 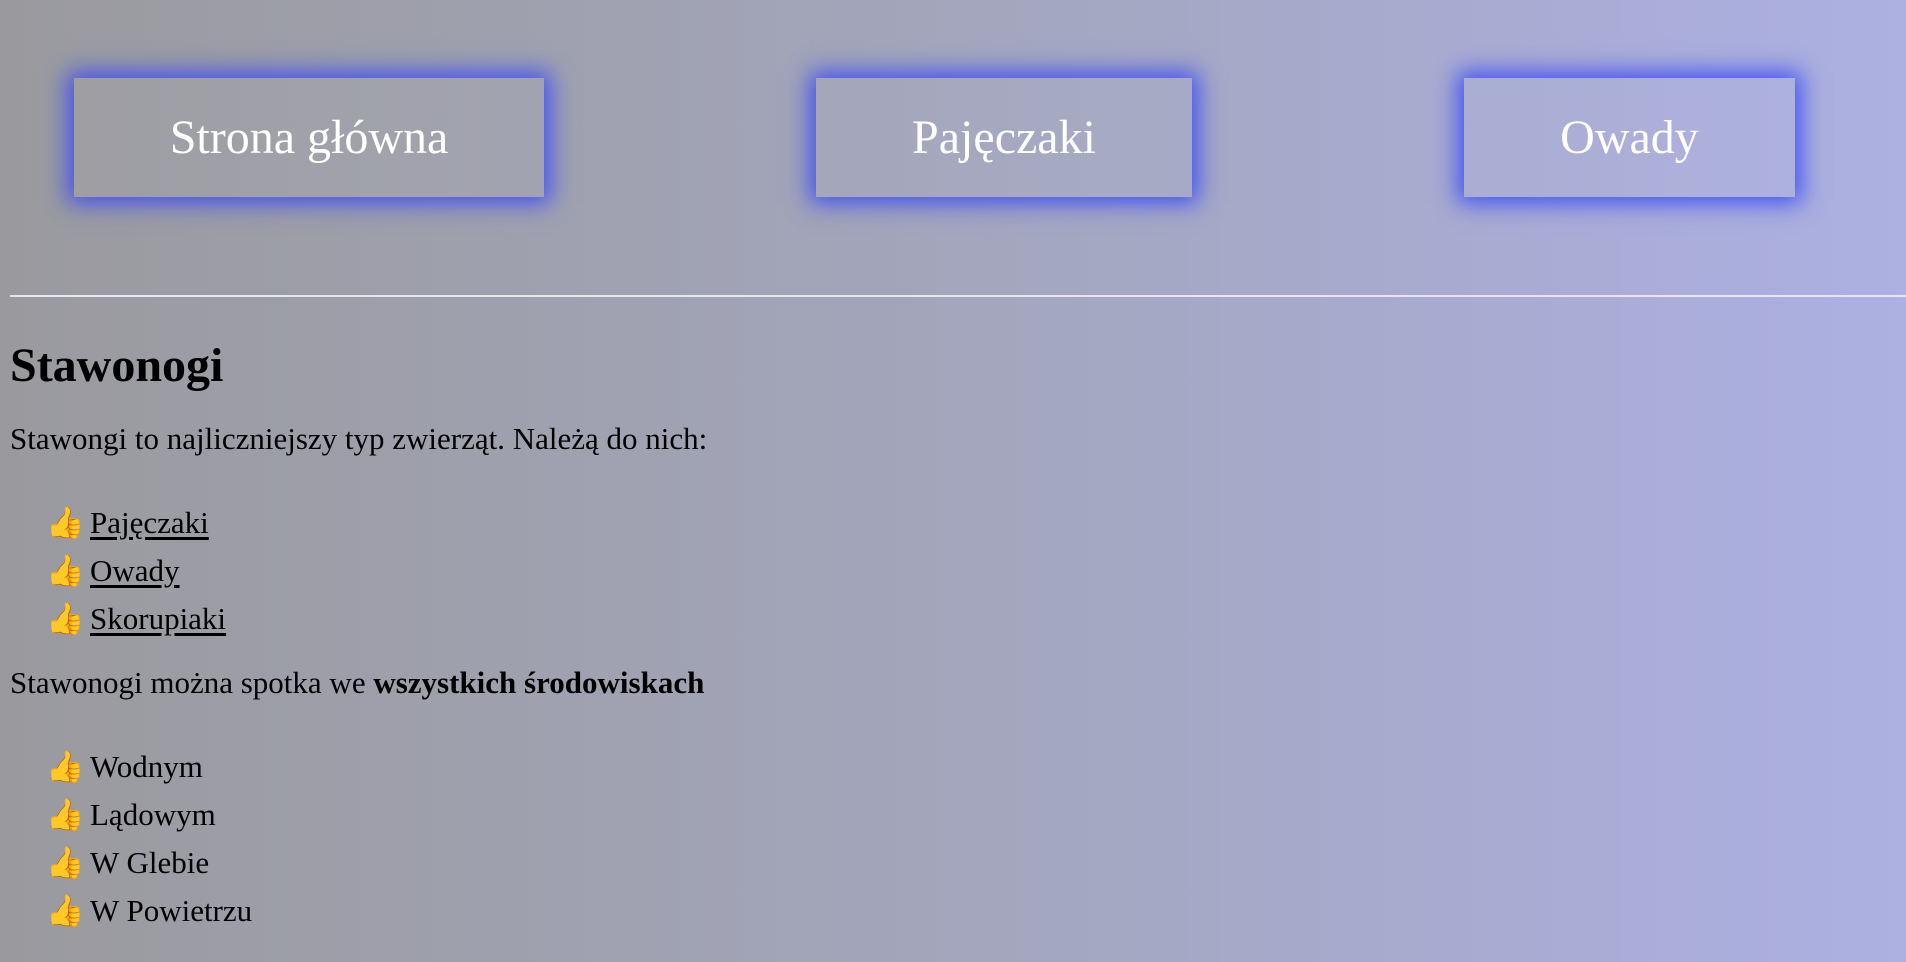 What do you see at coordinates (153, 814) in the screenshot?
I see `environment-label: Lądowym` at bounding box center [153, 814].